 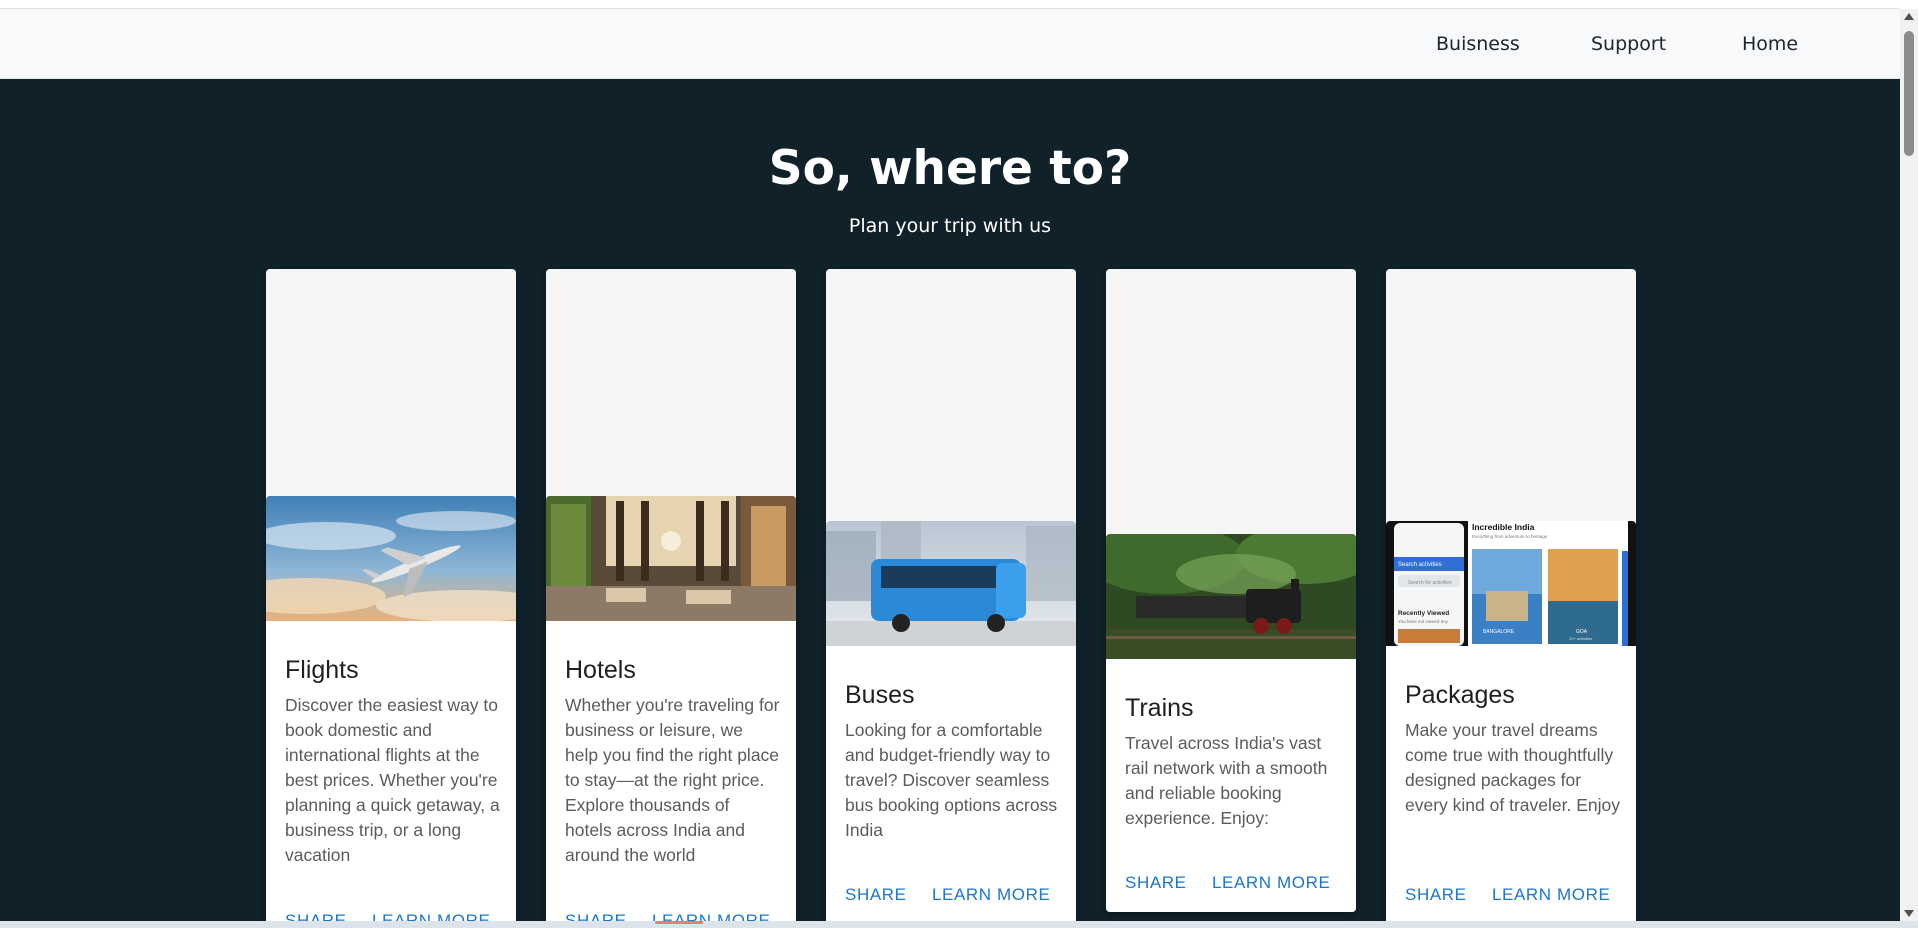 What do you see at coordinates (880, 695) in the screenshot?
I see `card-title: Buses` at bounding box center [880, 695].